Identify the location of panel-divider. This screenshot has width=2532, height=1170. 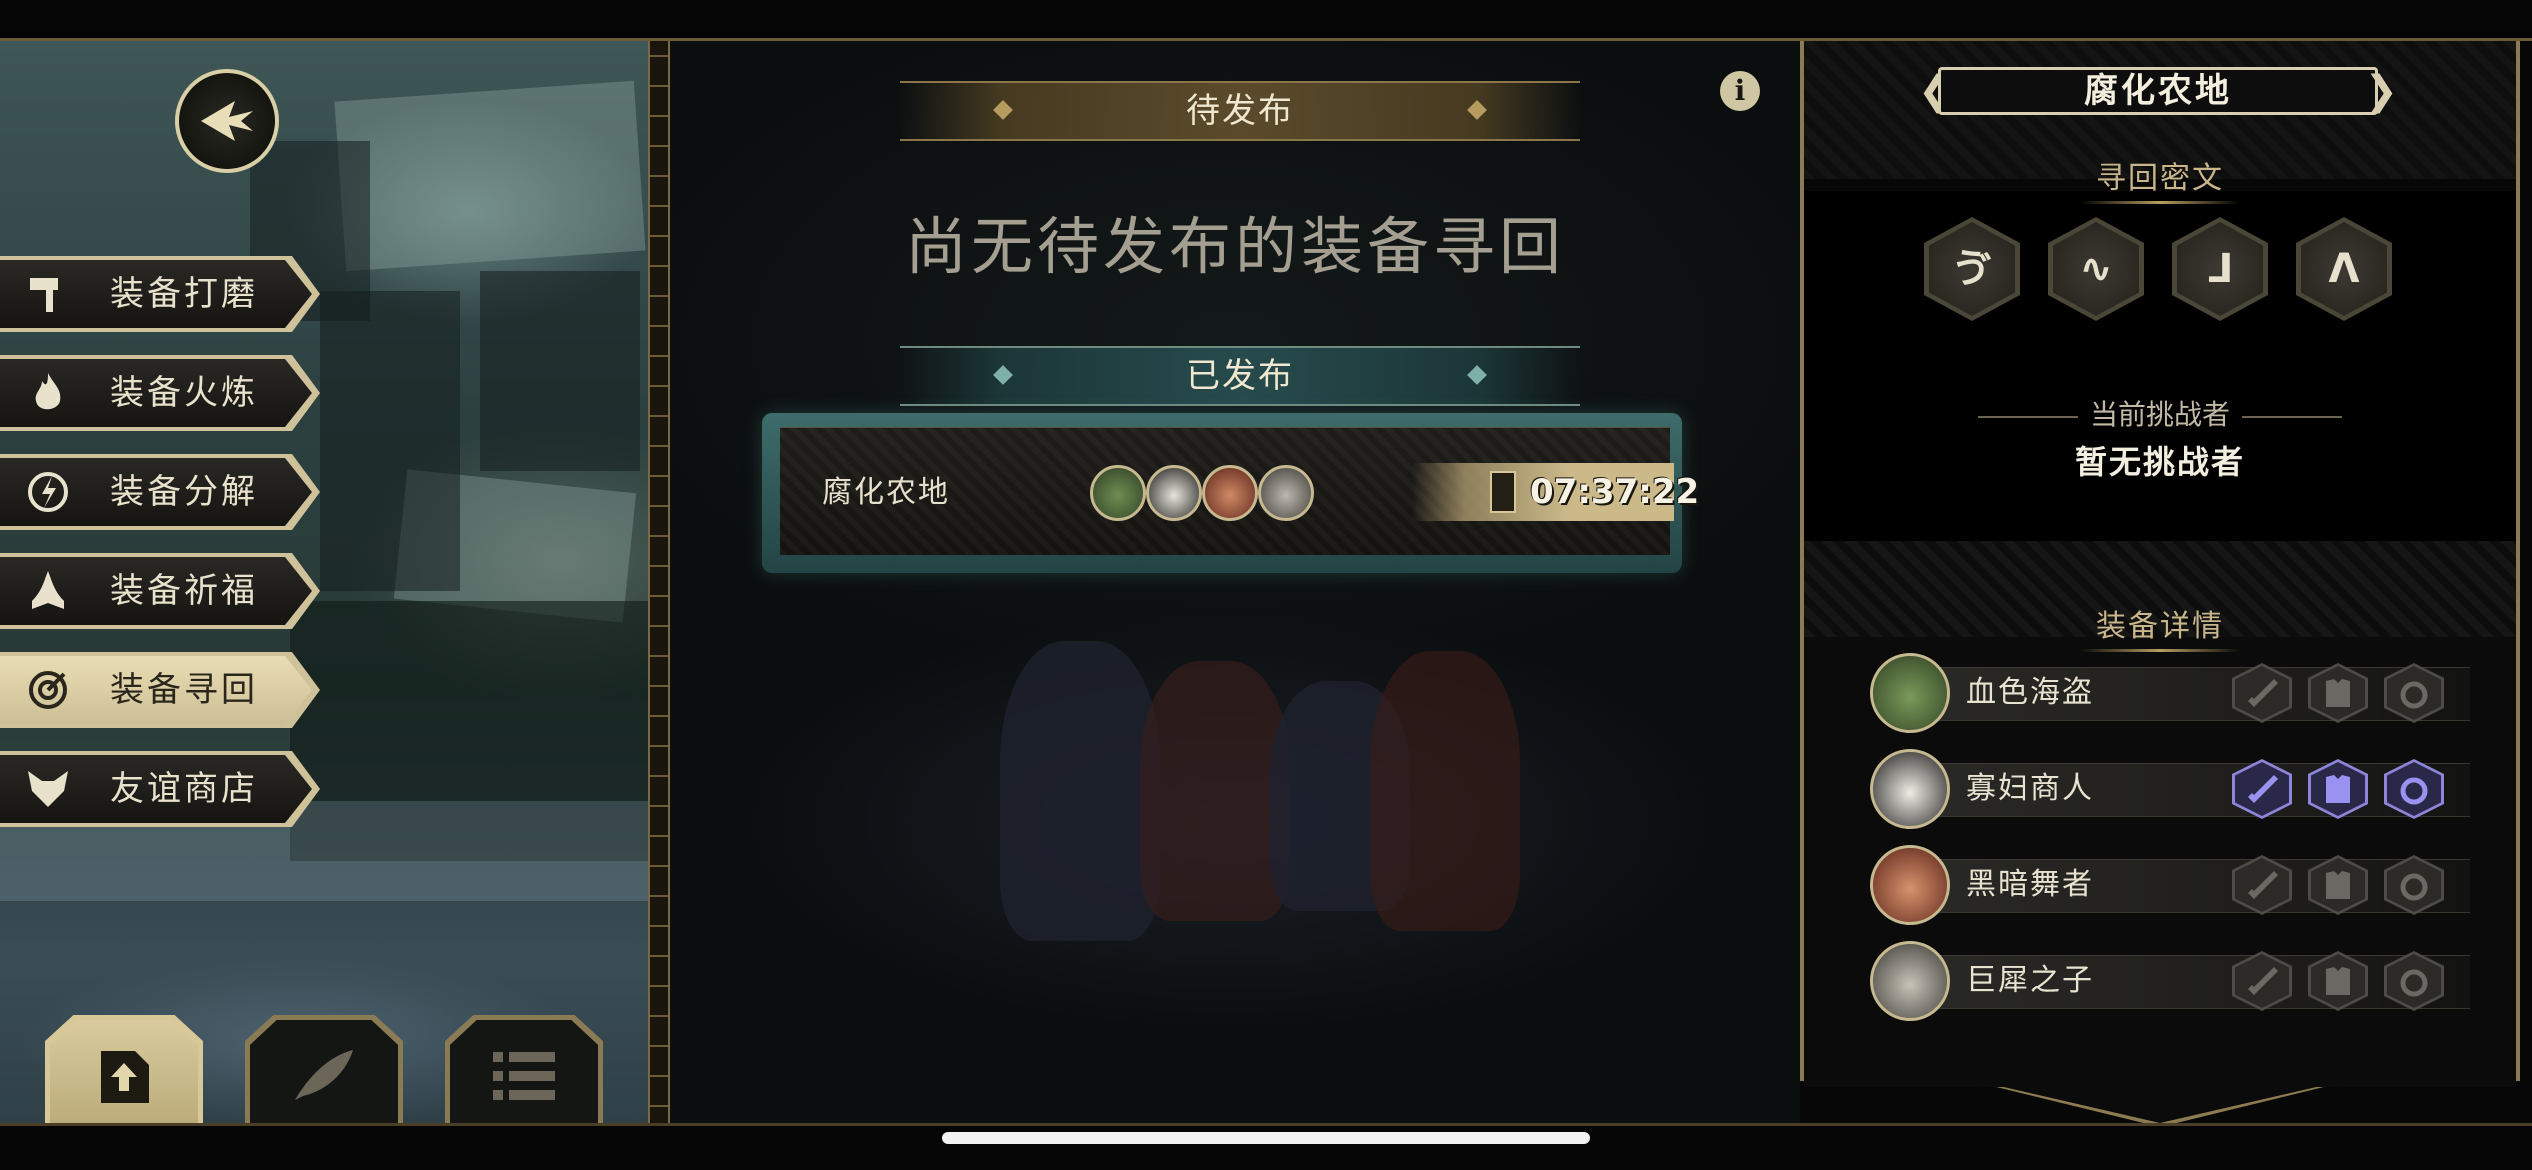
(659, 582).